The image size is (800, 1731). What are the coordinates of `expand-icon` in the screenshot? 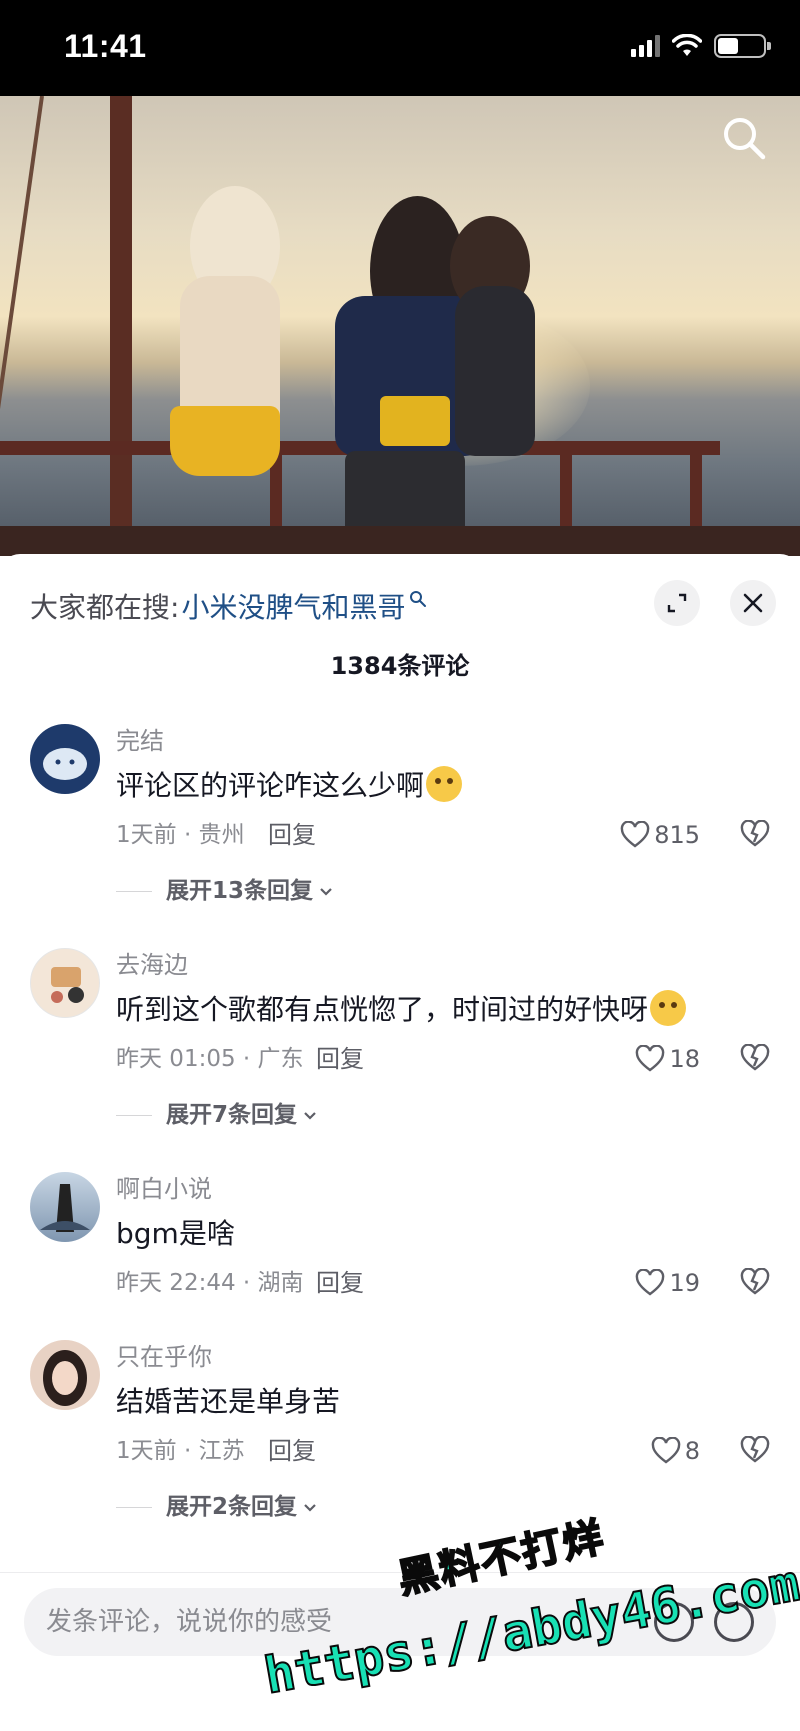 It's located at (677, 603).